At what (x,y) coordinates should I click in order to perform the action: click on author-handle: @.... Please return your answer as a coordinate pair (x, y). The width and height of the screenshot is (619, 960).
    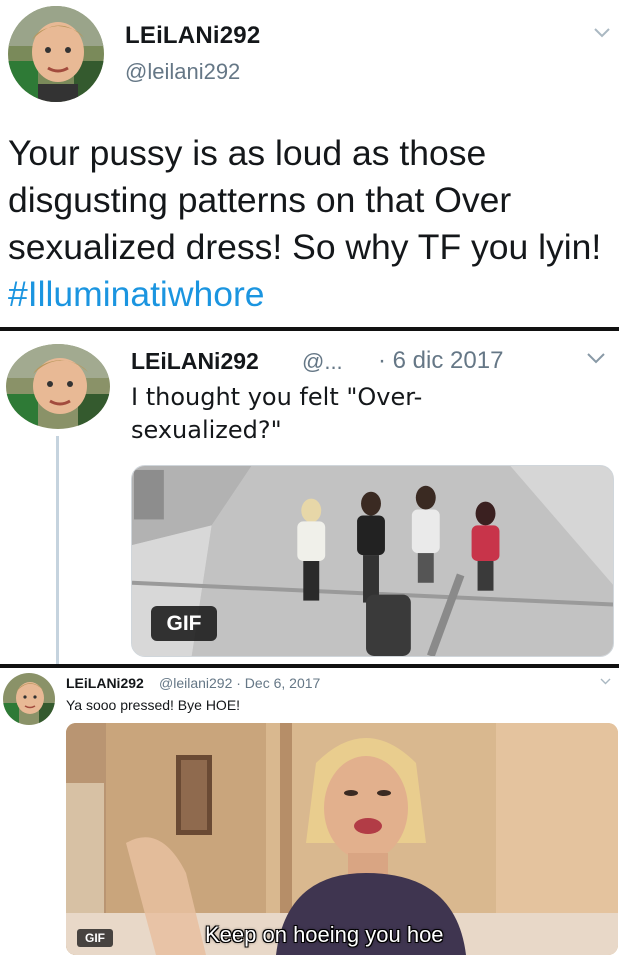
    Looking at the image, I should click on (322, 362).